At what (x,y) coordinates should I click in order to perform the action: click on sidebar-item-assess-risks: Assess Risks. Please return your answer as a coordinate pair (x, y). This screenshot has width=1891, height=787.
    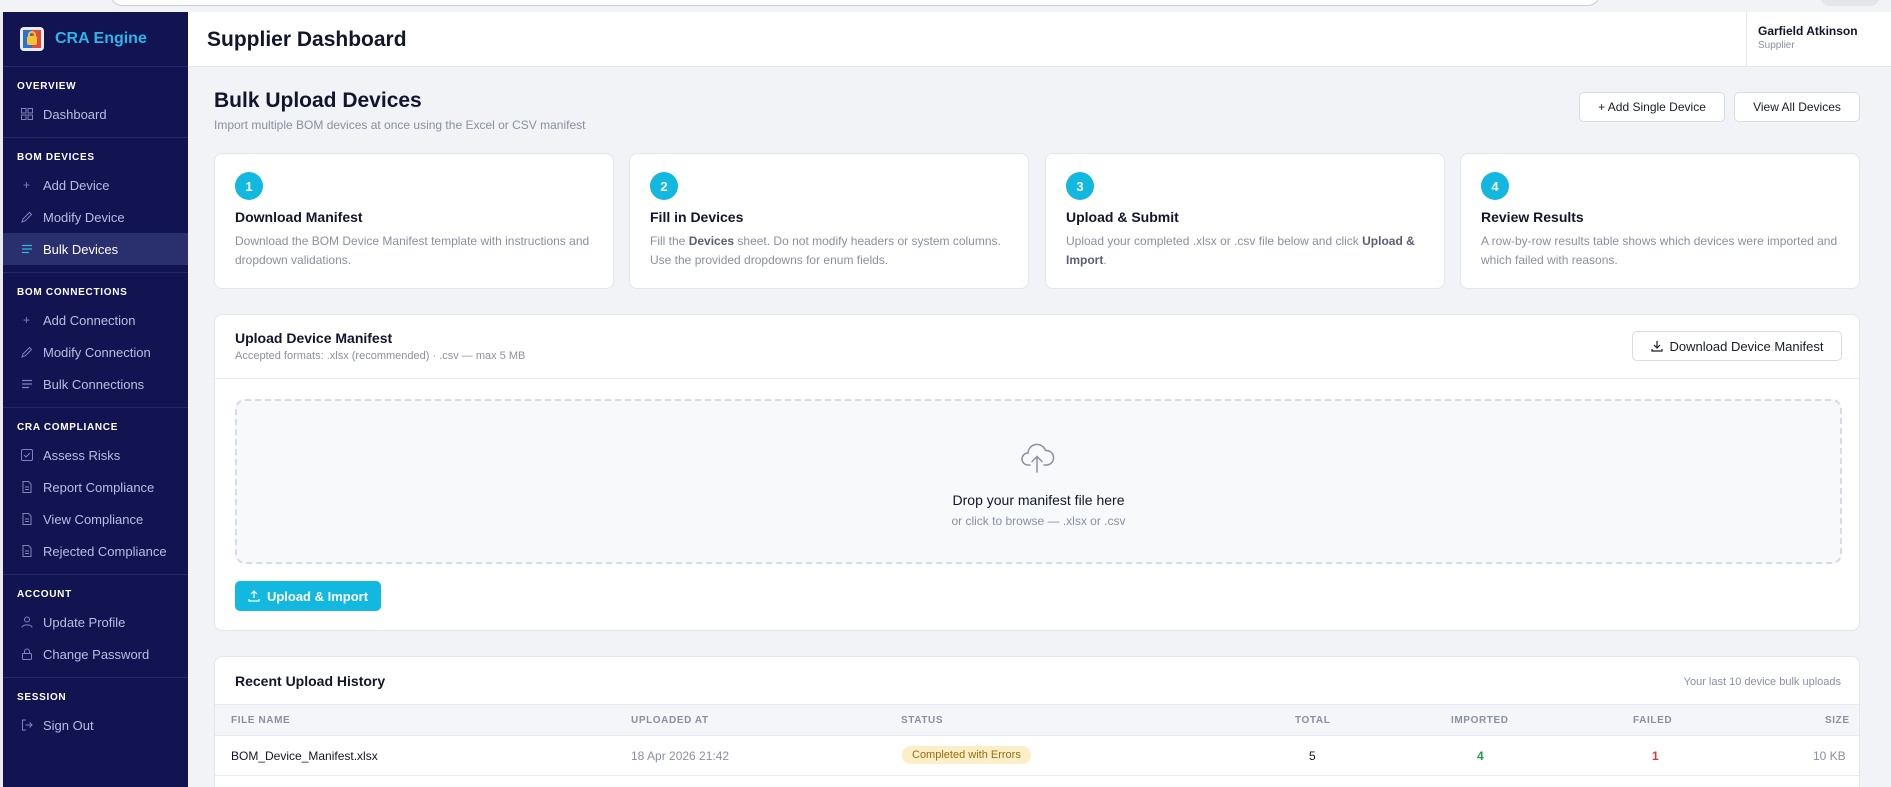
    Looking at the image, I should click on (95, 455).